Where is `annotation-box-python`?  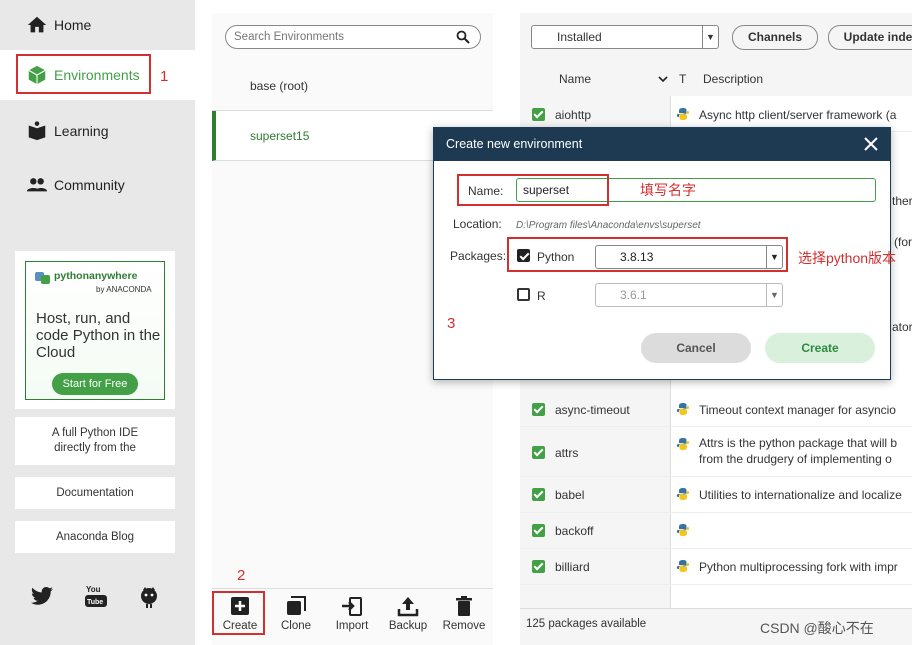
annotation-box-python is located at coordinates (647, 254).